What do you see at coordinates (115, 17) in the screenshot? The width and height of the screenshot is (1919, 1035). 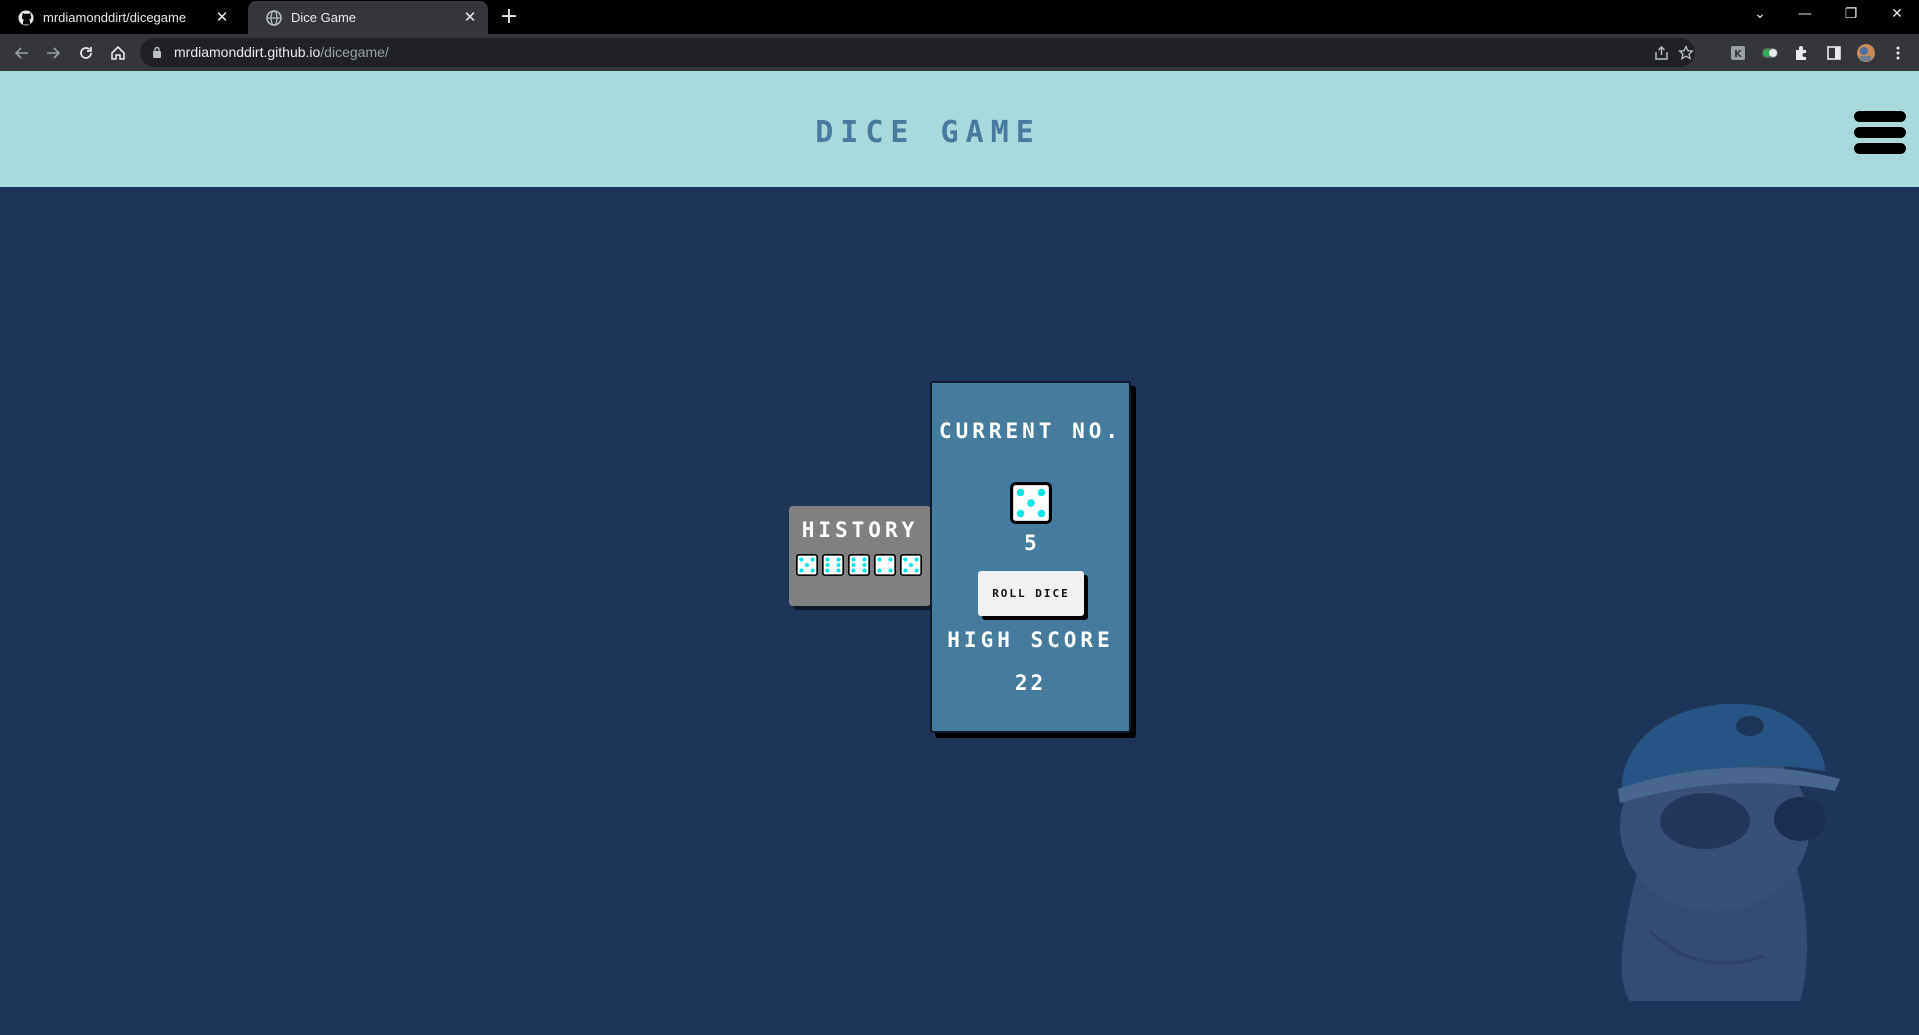 I see `tab-title: mrdiamonddirt/dicegame` at bounding box center [115, 17].